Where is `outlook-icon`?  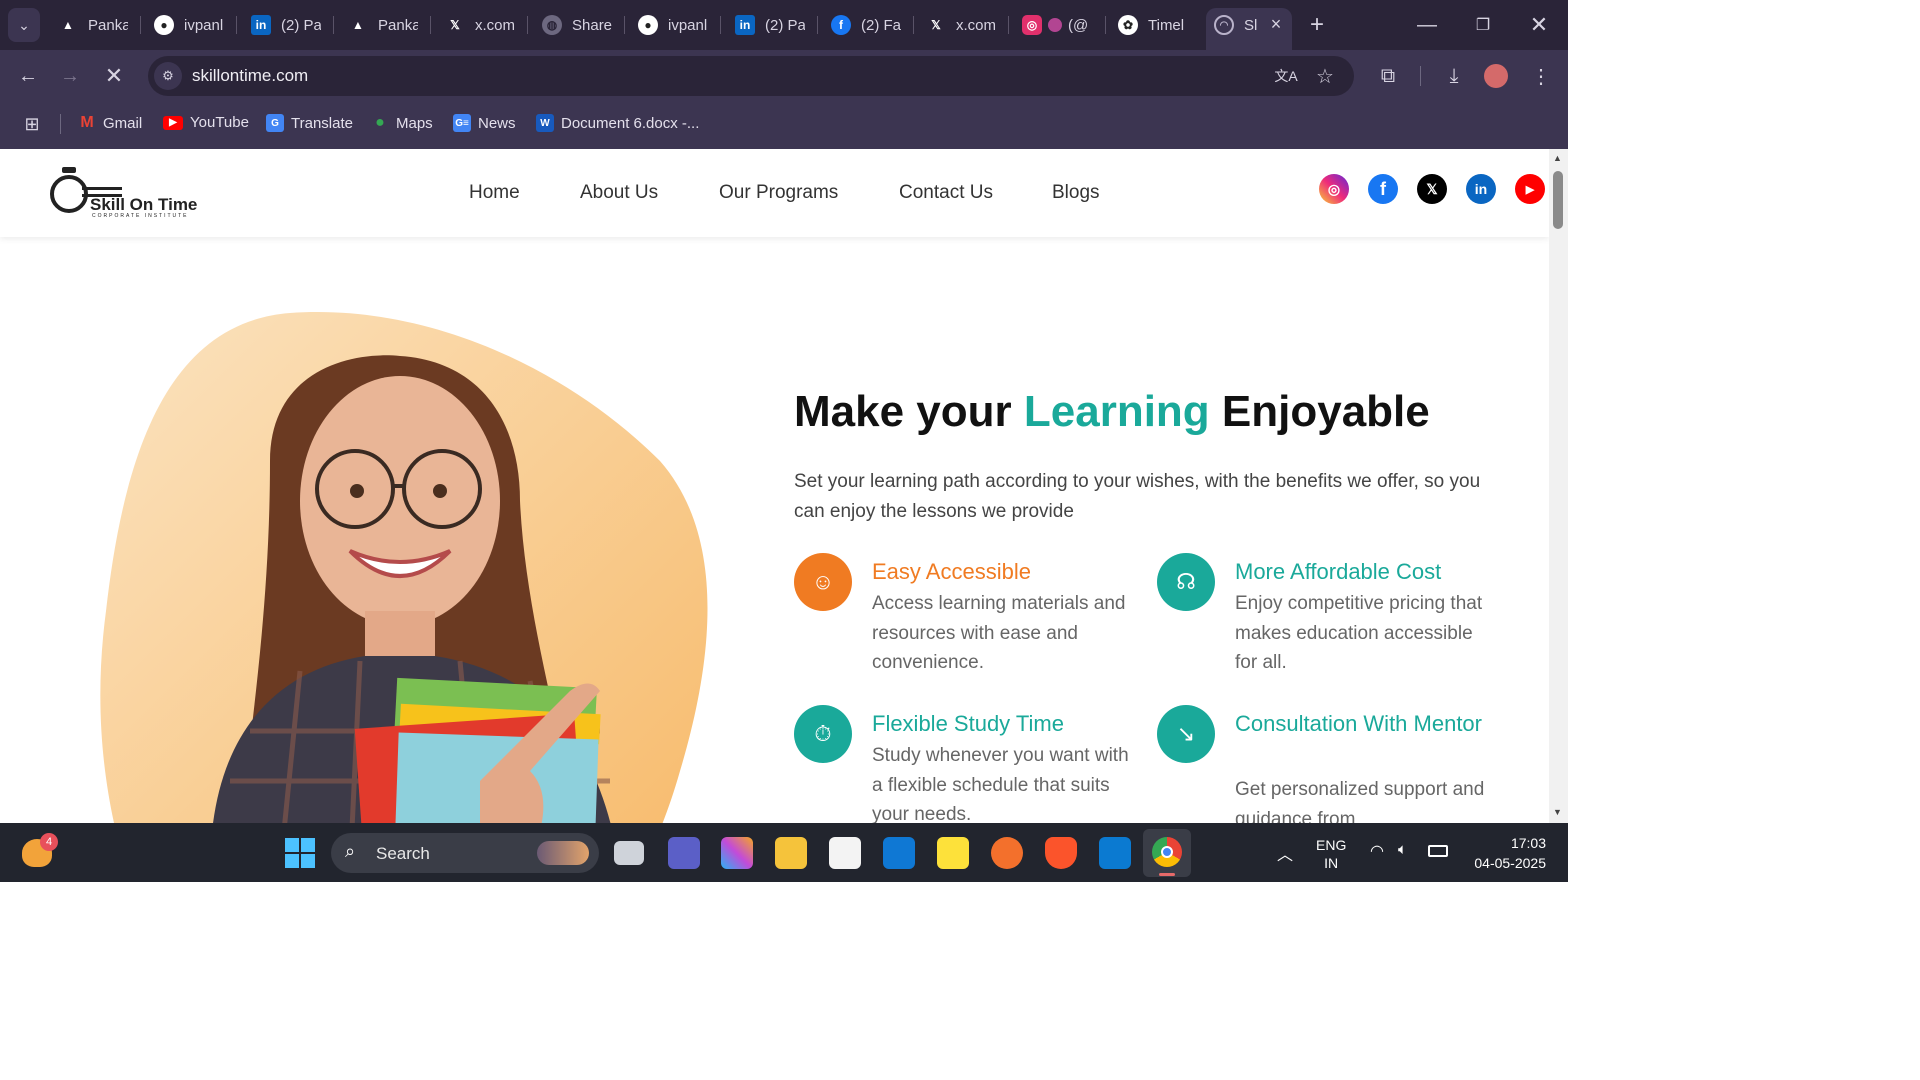
outlook-icon is located at coordinates (899, 853).